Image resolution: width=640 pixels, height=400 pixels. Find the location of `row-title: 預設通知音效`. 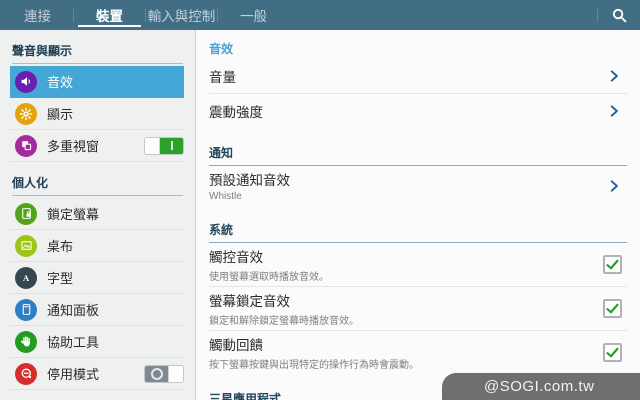

row-title: 預設通知音效 is located at coordinates (249, 180).